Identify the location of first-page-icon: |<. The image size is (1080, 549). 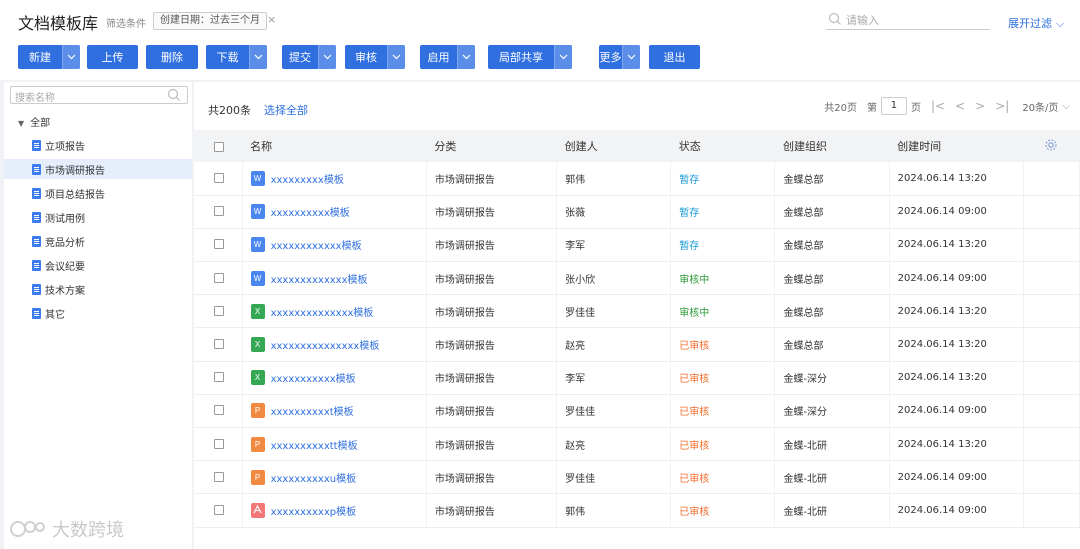
(938, 106).